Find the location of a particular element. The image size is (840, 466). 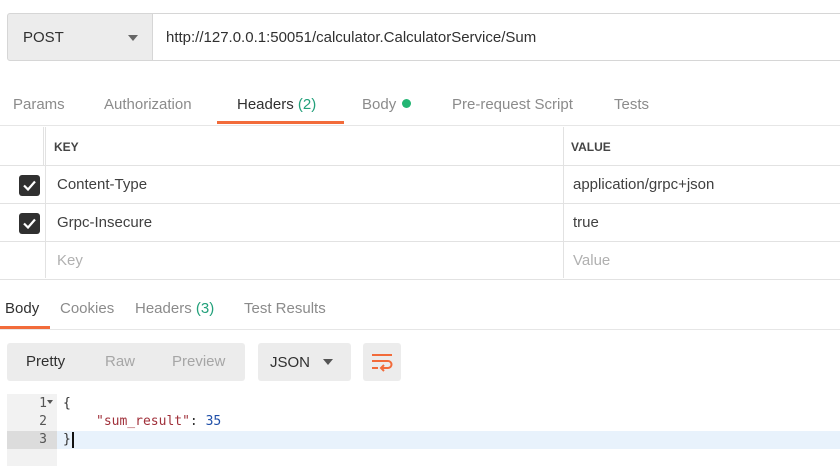

tab-params: Params is located at coordinates (39, 104).